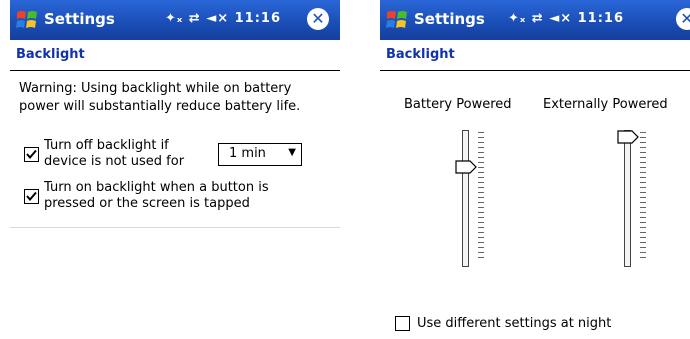  I want to click on chevron-down-icon: ▼, so click(292, 152).